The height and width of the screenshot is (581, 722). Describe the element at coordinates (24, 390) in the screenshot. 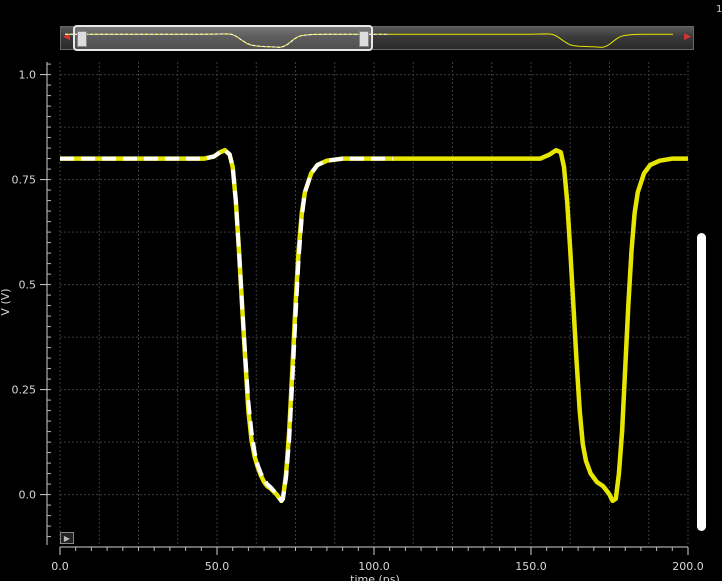

I see `y-tick-label: 0.25` at that location.